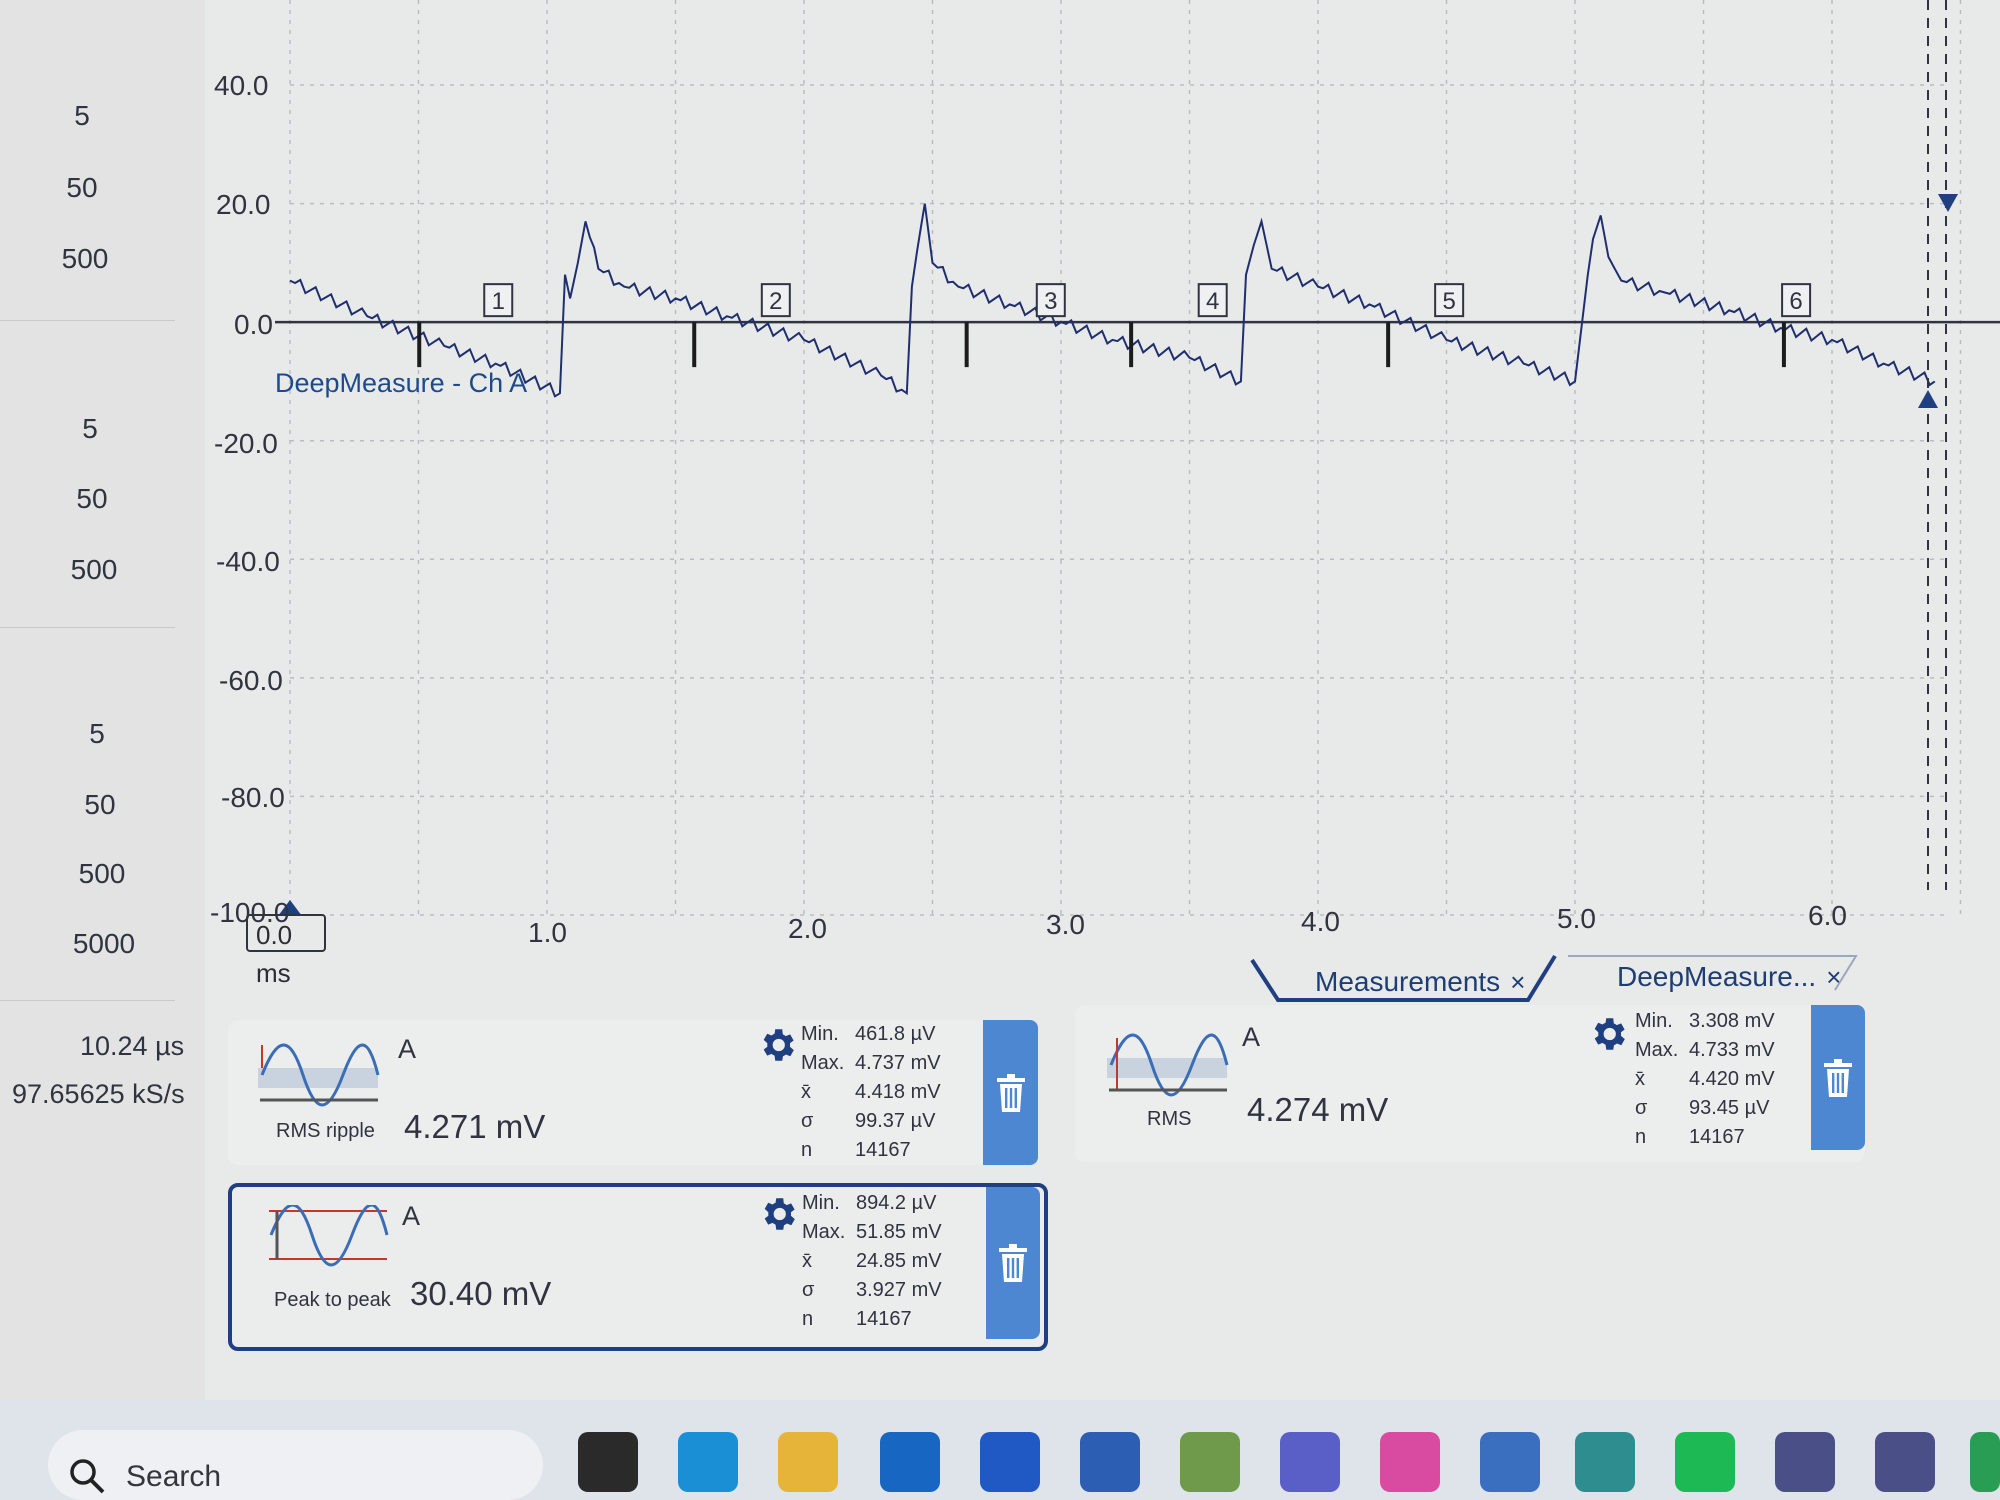 This screenshot has height=1500, width=2000. Describe the element at coordinates (251, 680) in the screenshot. I see `y-tick-label: -60.0` at that location.